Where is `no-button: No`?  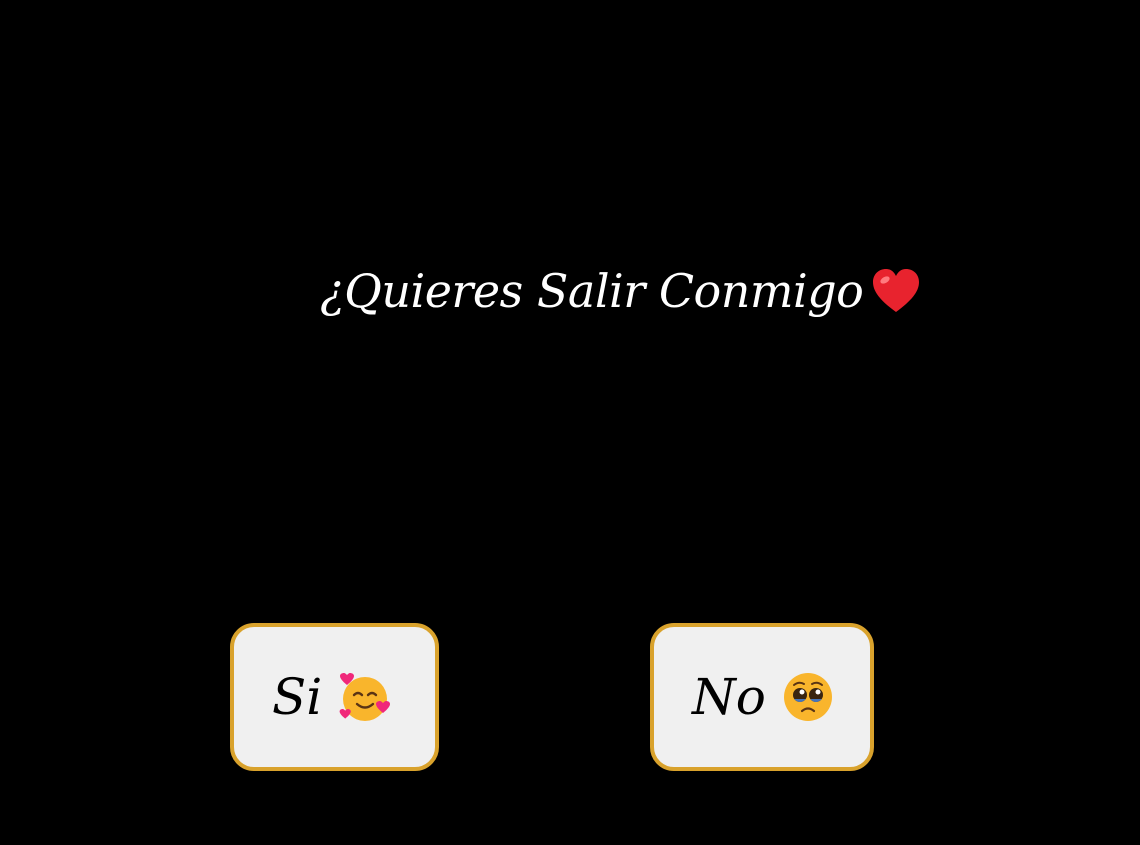
no-button: No is located at coordinates (762, 697).